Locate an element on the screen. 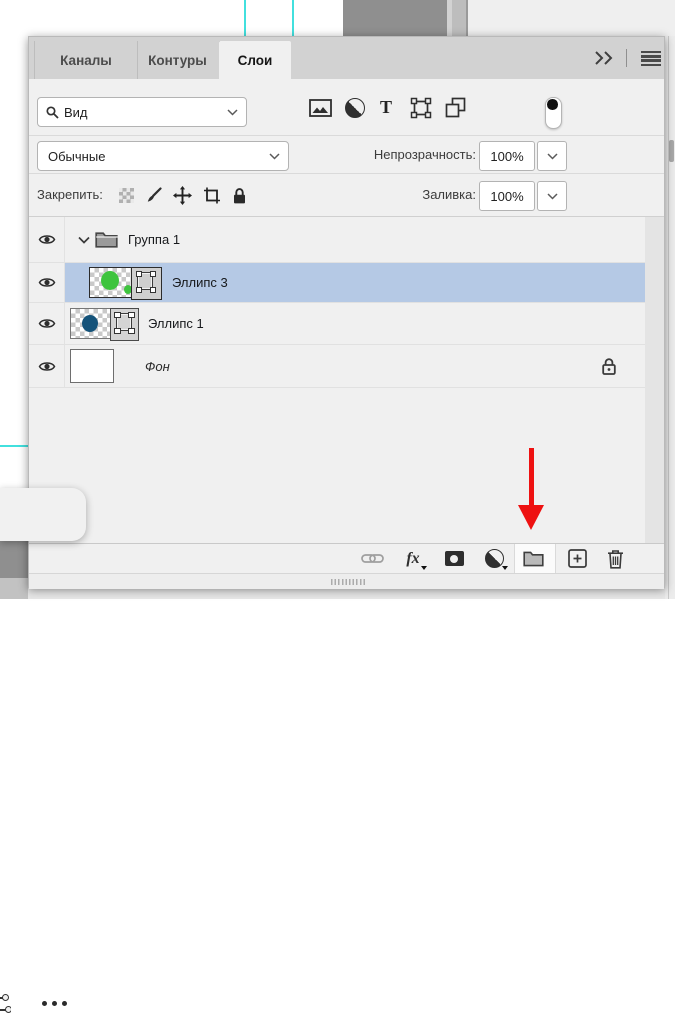 The image size is (675, 1019). background-panel-area is located at coordinates (571, 18).